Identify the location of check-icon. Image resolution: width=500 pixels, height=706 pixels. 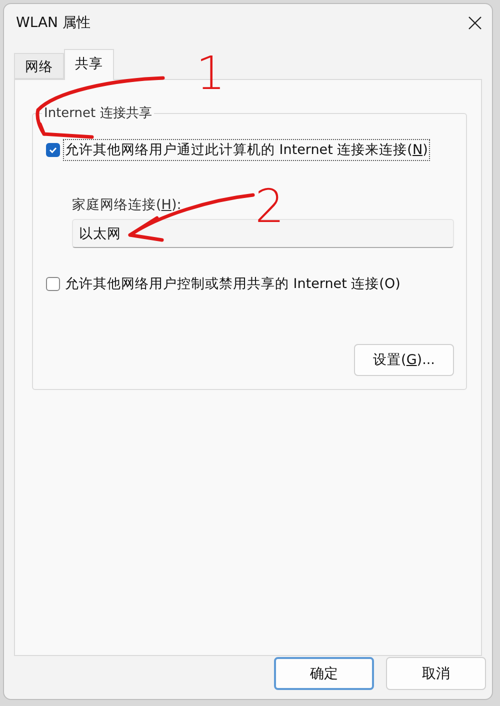
(53, 150).